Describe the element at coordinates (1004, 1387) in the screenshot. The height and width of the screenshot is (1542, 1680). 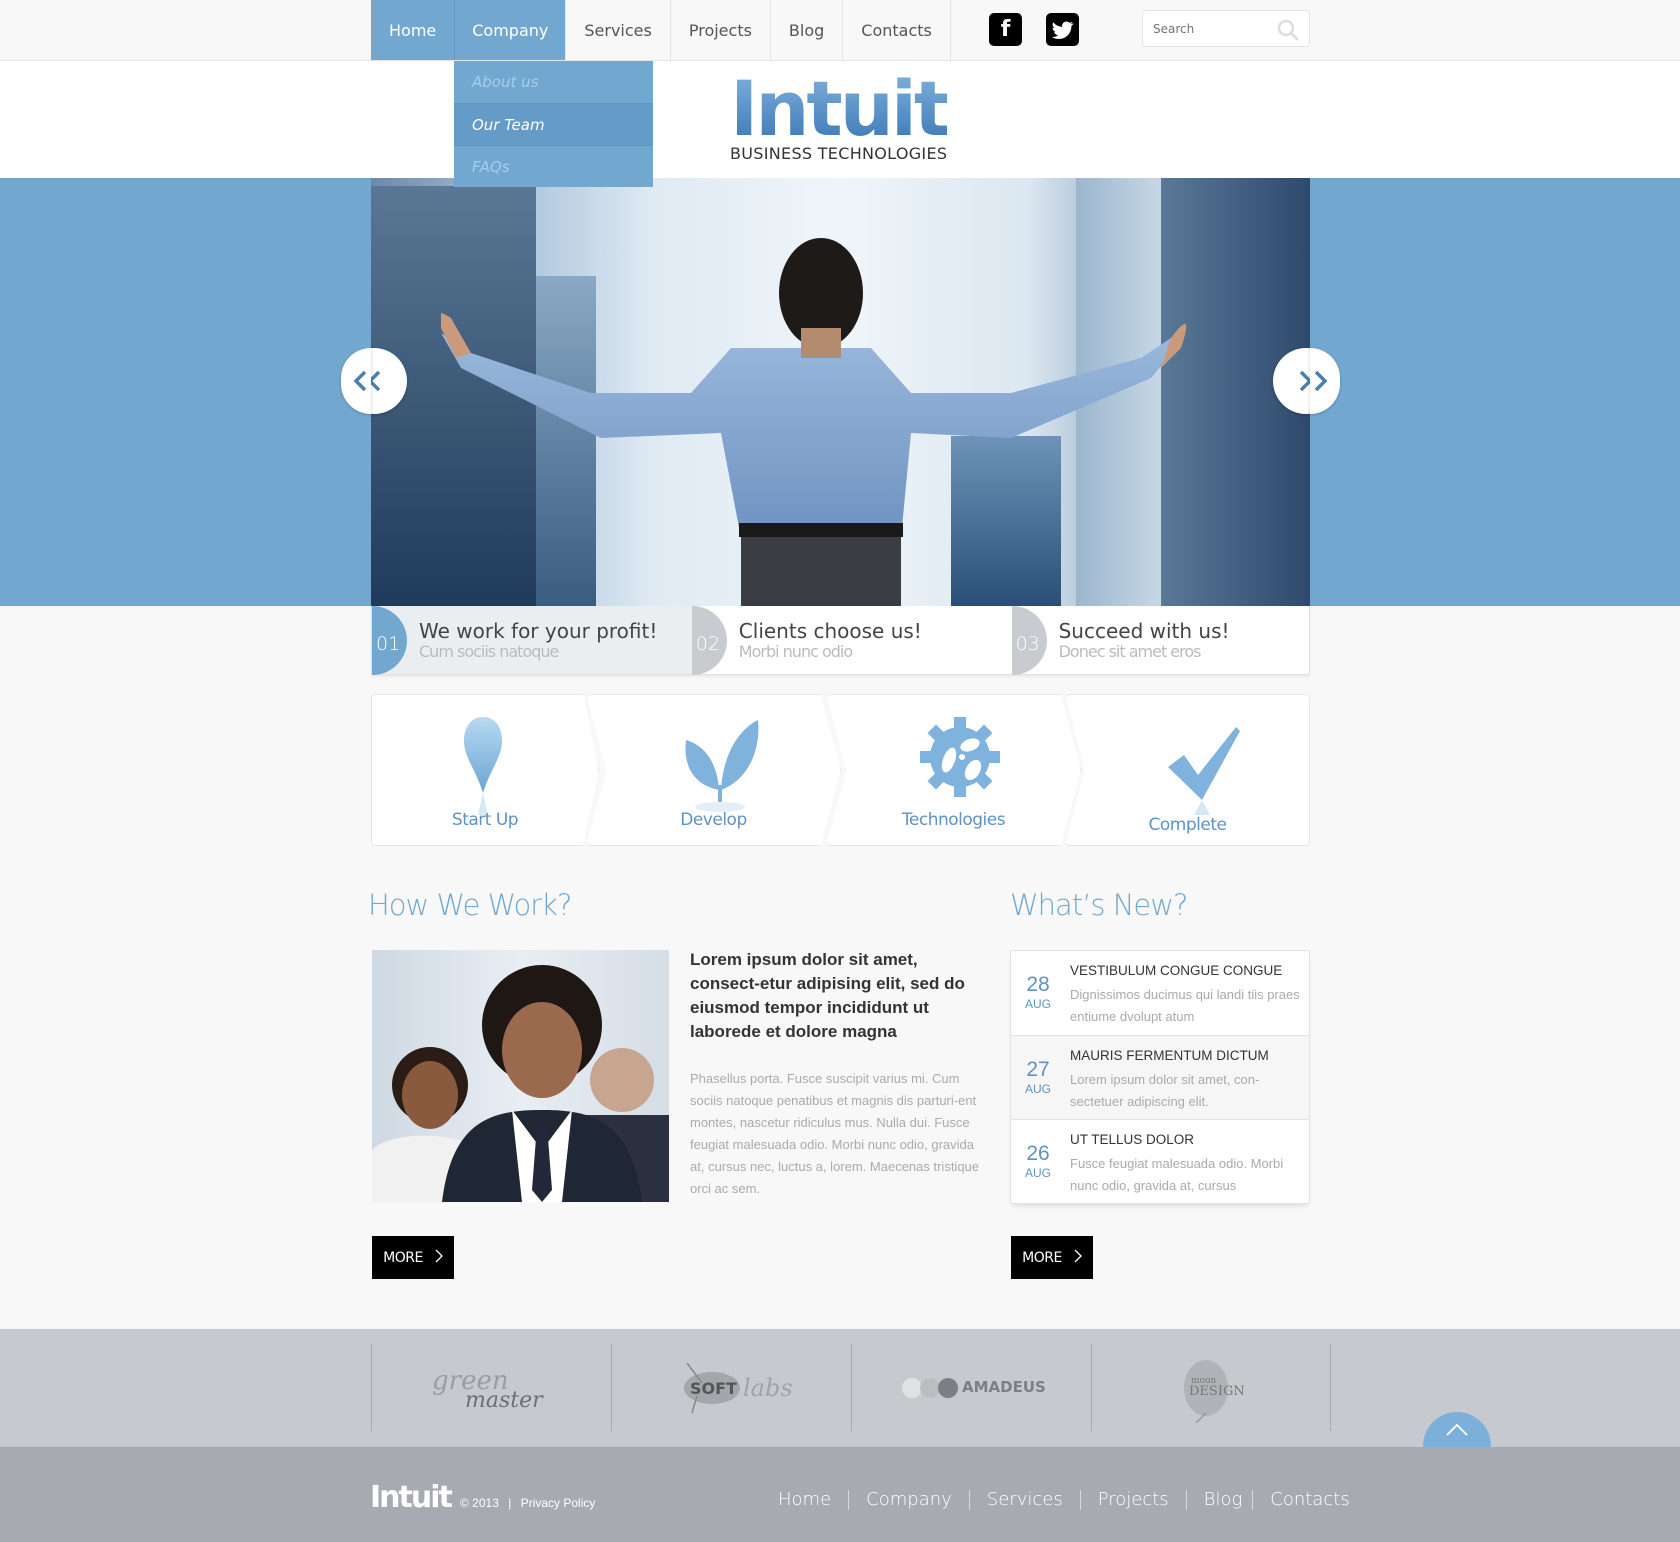
I see `svg-text: AMADEUS` at that location.